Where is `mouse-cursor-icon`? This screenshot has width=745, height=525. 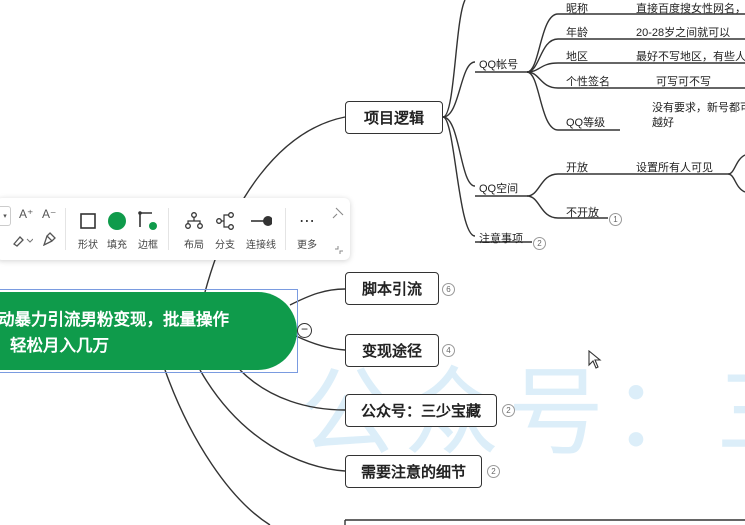 mouse-cursor-icon is located at coordinates (595, 362).